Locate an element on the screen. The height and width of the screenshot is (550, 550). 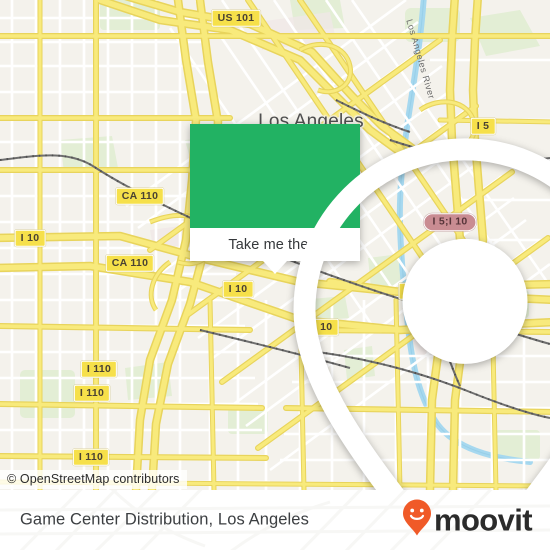
moovit-logo: moovit is located at coordinates (467, 520).